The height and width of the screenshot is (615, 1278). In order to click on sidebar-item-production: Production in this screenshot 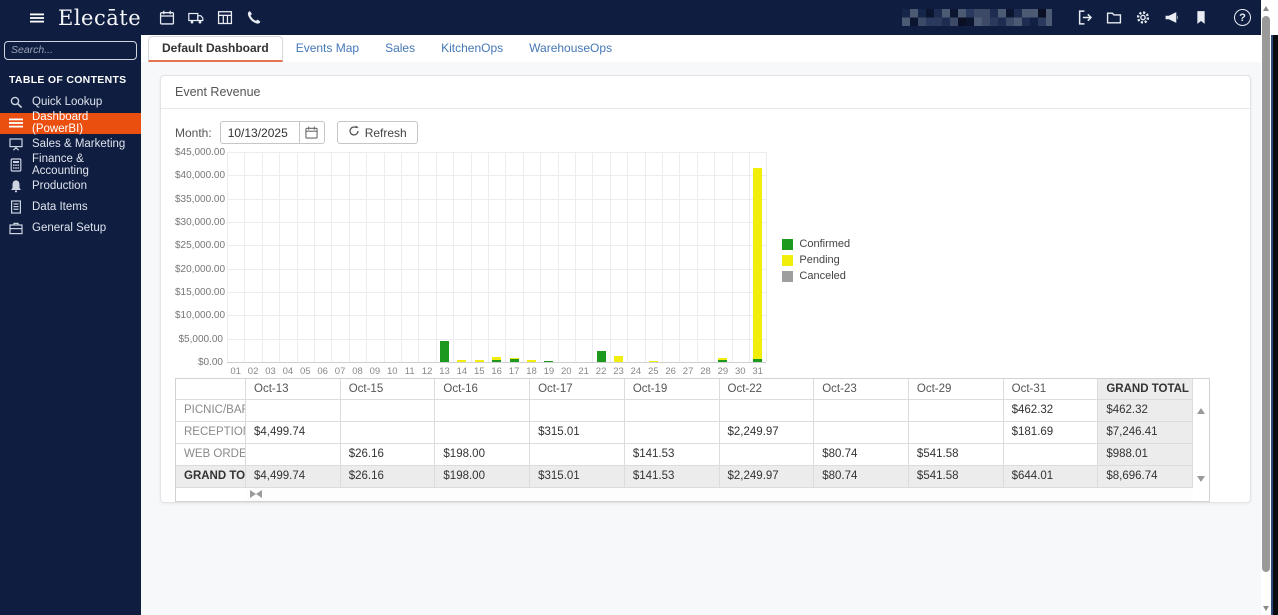, I will do `click(70, 186)`.